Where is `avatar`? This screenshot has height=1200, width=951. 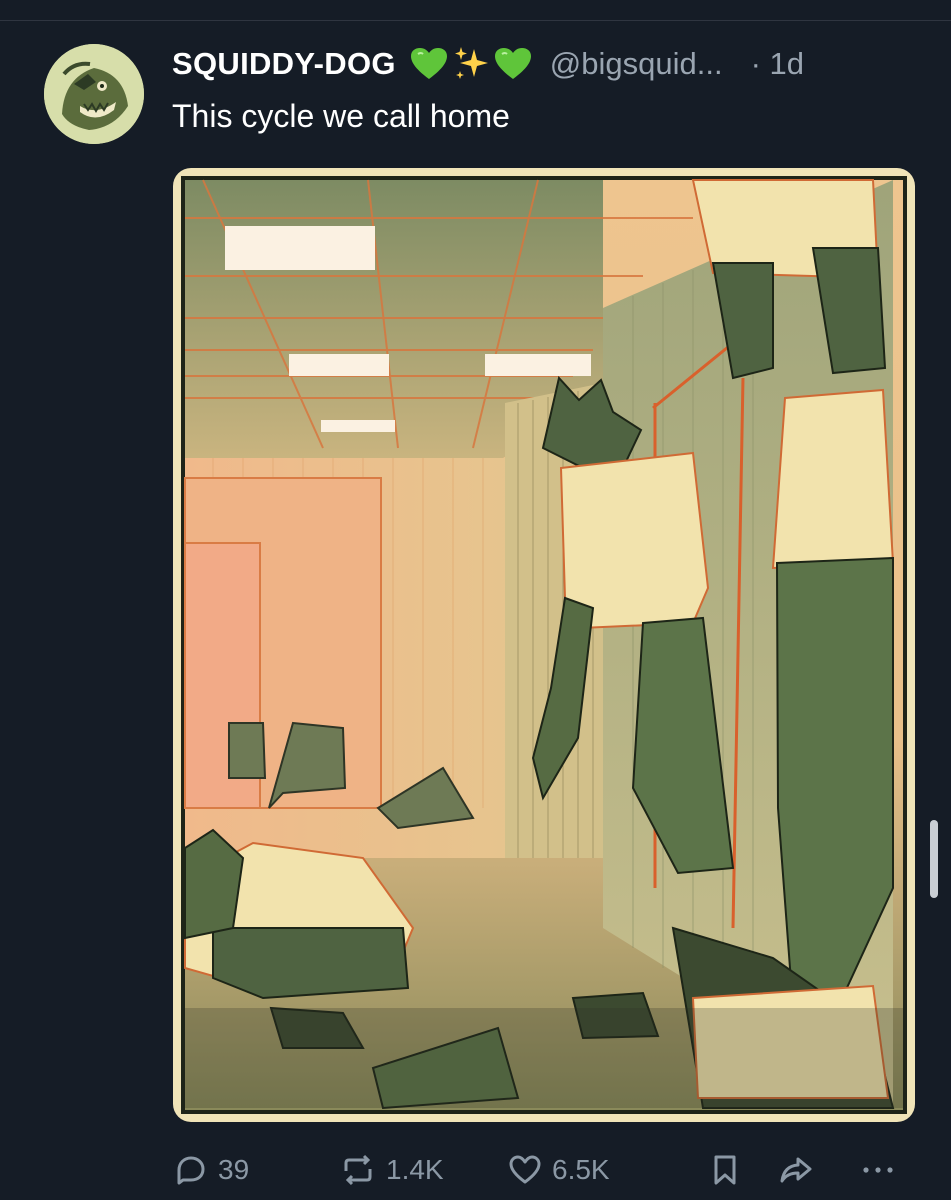
avatar is located at coordinates (94, 94).